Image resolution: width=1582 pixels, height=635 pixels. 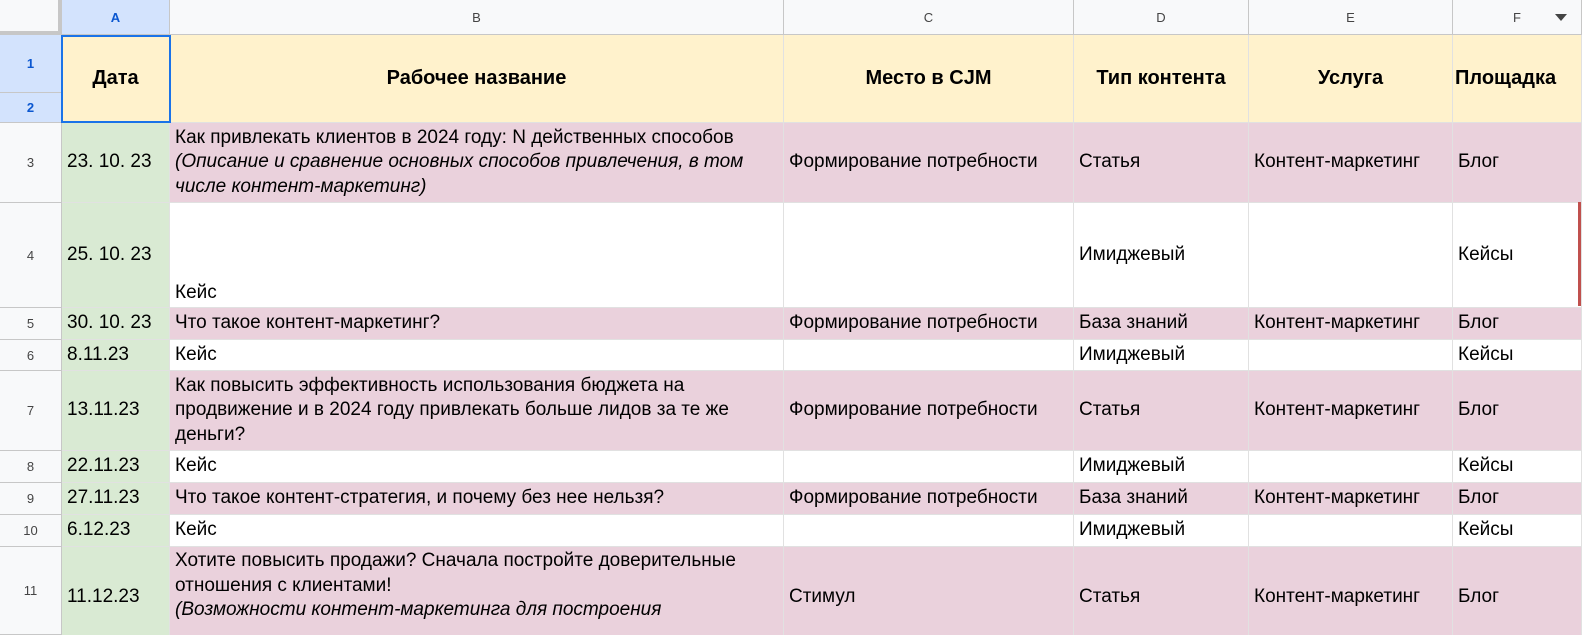 I want to click on row-number: 11, so click(x=30, y=590).